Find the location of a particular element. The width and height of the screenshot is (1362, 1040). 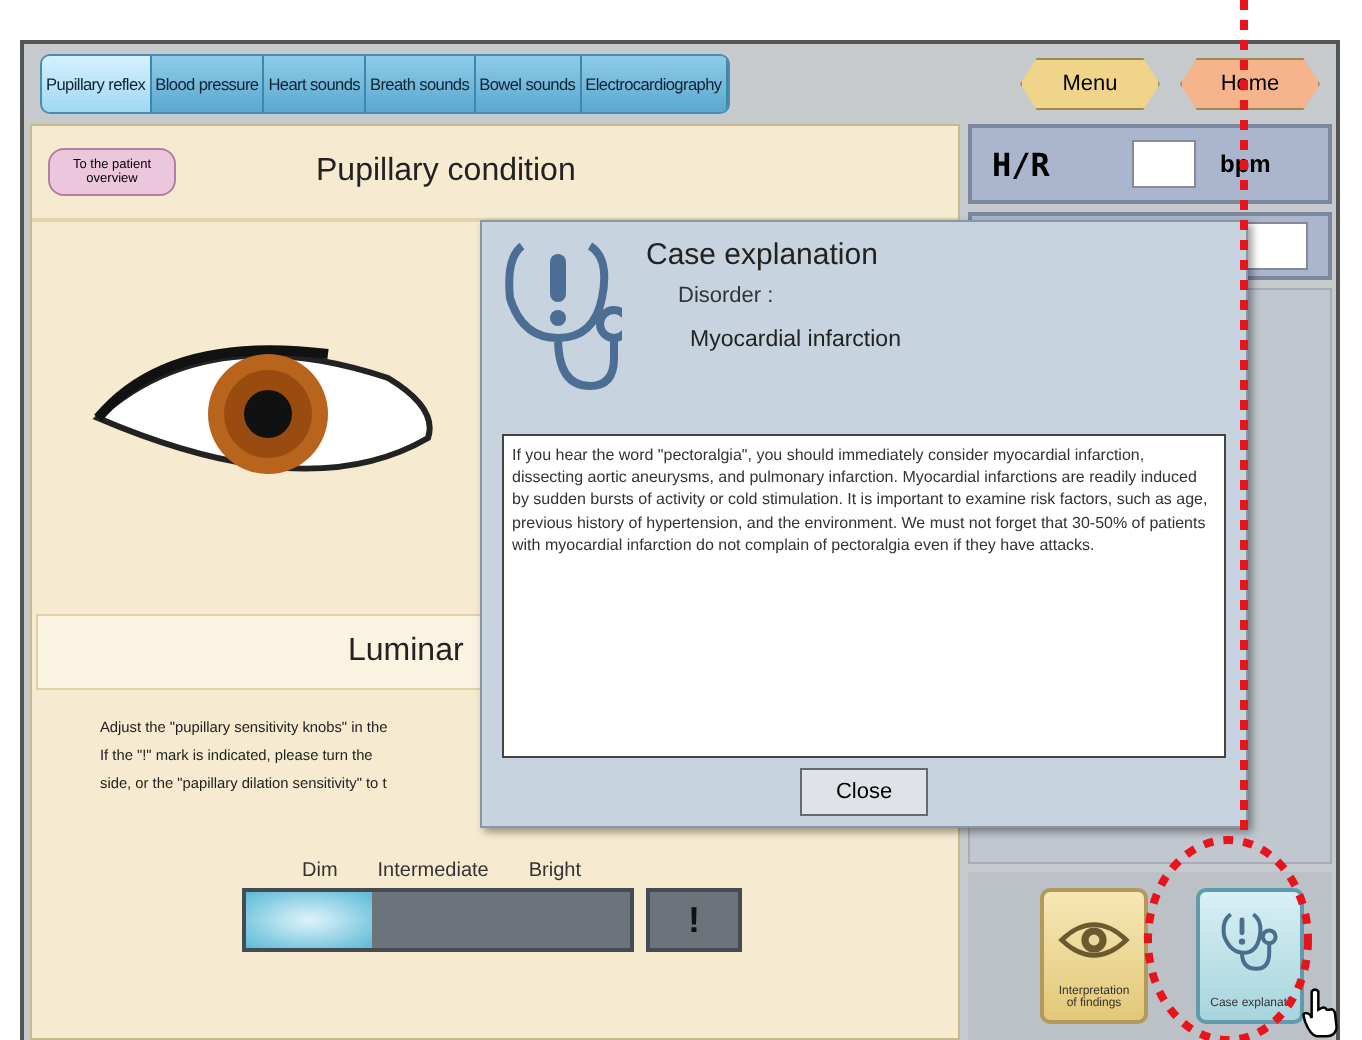

disorder-name: Myocardial infarction is located at coordinates (795, 340).